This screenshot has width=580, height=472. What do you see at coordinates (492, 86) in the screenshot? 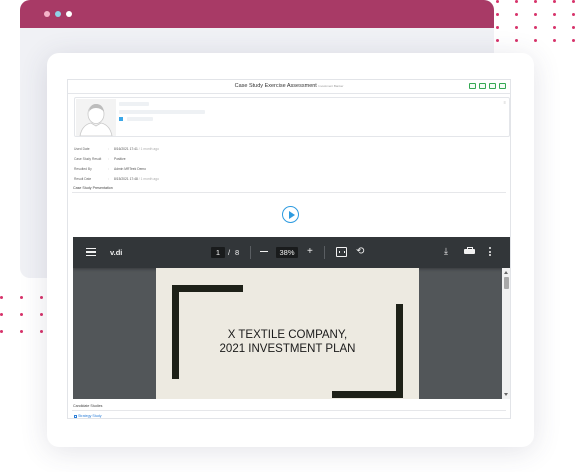
I see `pencil-icon` at bounding box center [492, 86].